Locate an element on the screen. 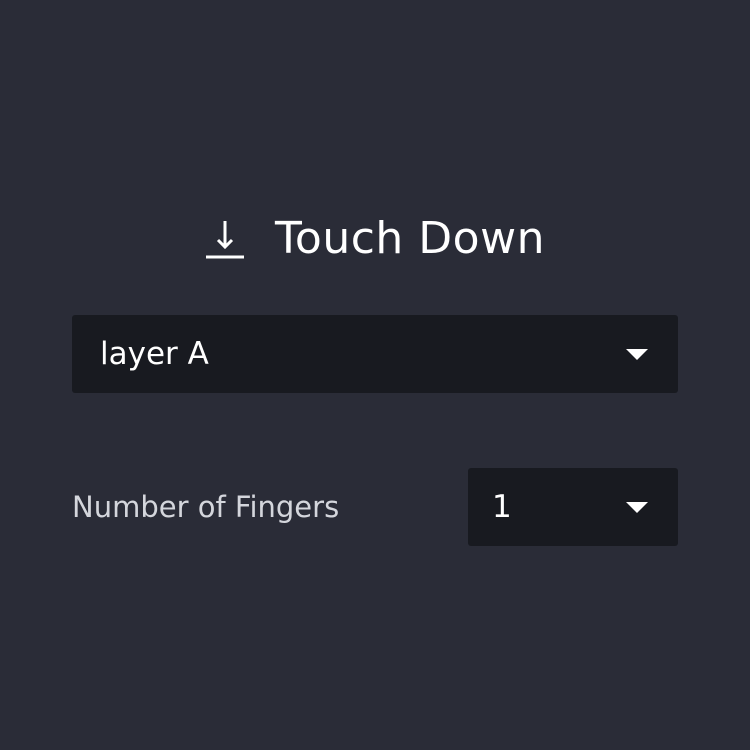 The width and height of the screenshot is (750, 750). layer-select-value: layer A is located at coordinates (154, 354).